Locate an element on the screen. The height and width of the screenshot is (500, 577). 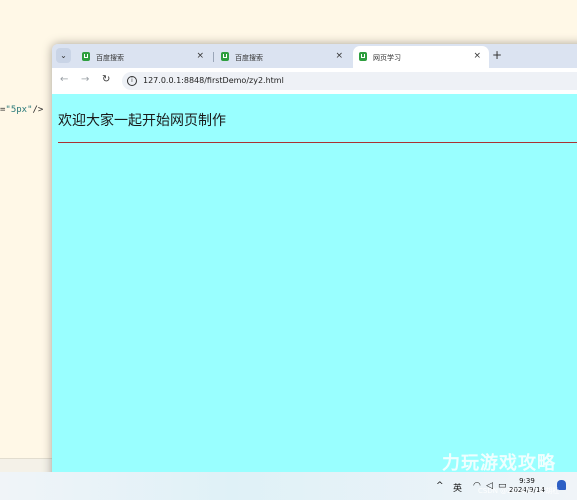
tab-baidu-search-2: 百度搜索 × is located at coordinates (283, 57).